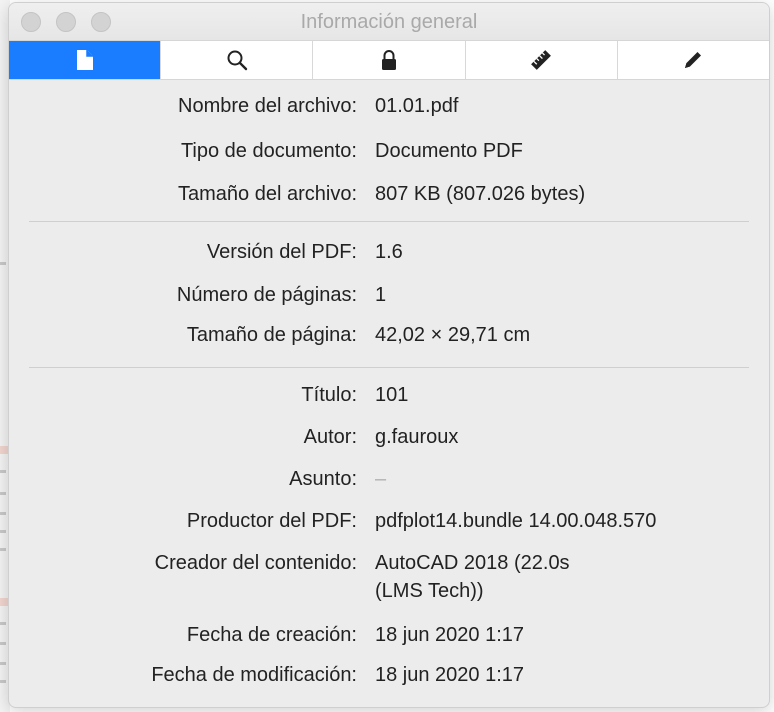 The width and height of the screenshot is (774, 712). I want to click on author-value: g.fauroux, so click(417, 437).